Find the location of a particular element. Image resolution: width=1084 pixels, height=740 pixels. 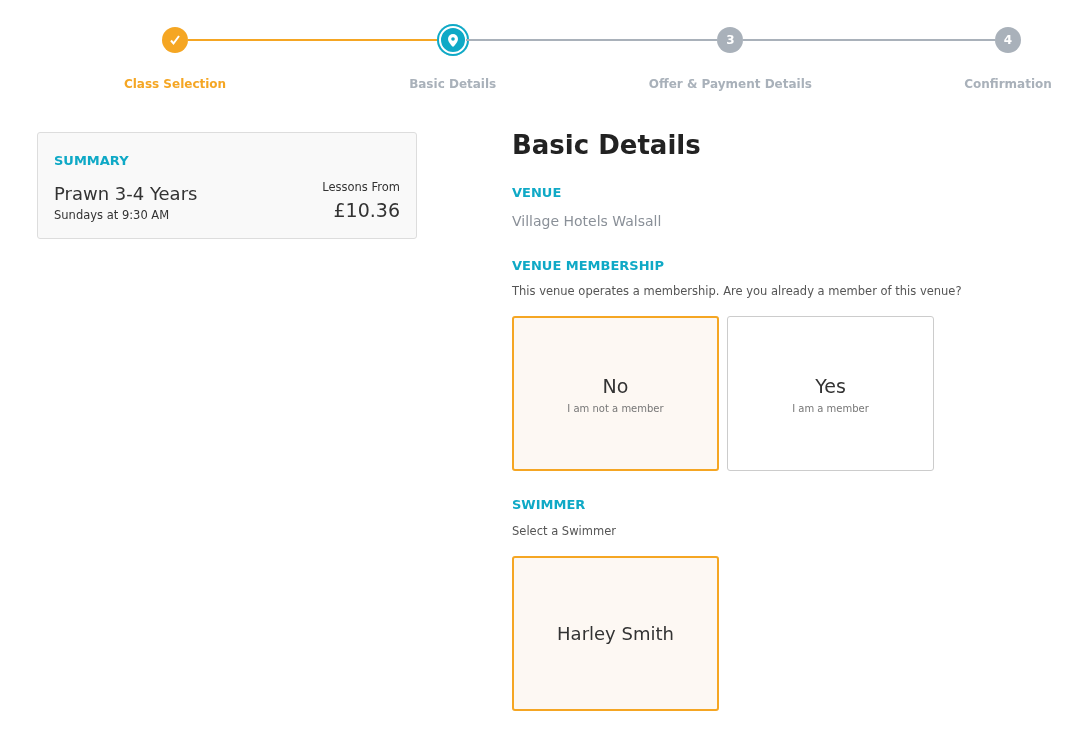

swimmer-heading: SWIMMER is located at coordinates (549, 505).